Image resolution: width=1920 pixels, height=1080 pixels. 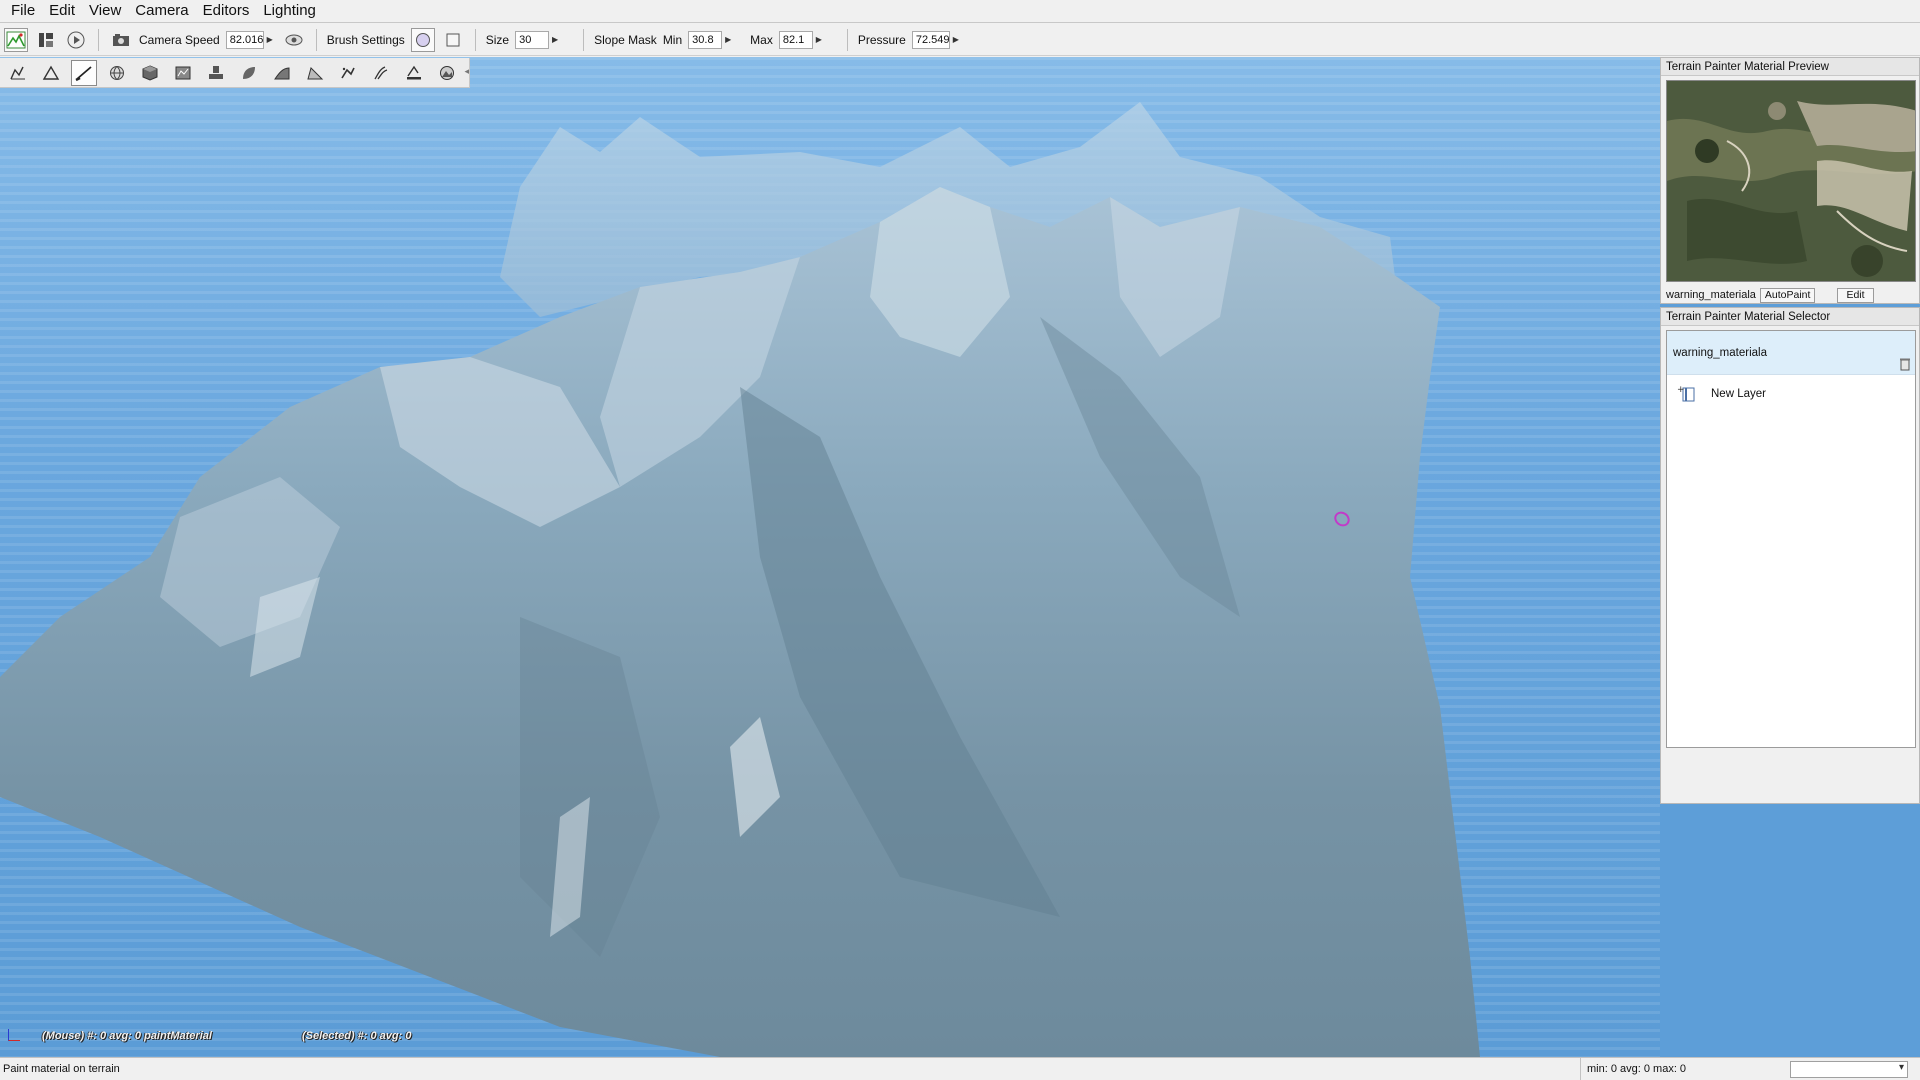 What do you see at coordinates (161, 11) in the screenshot?
I see `menu-camera: Camera` at bounding box center [161, 11].